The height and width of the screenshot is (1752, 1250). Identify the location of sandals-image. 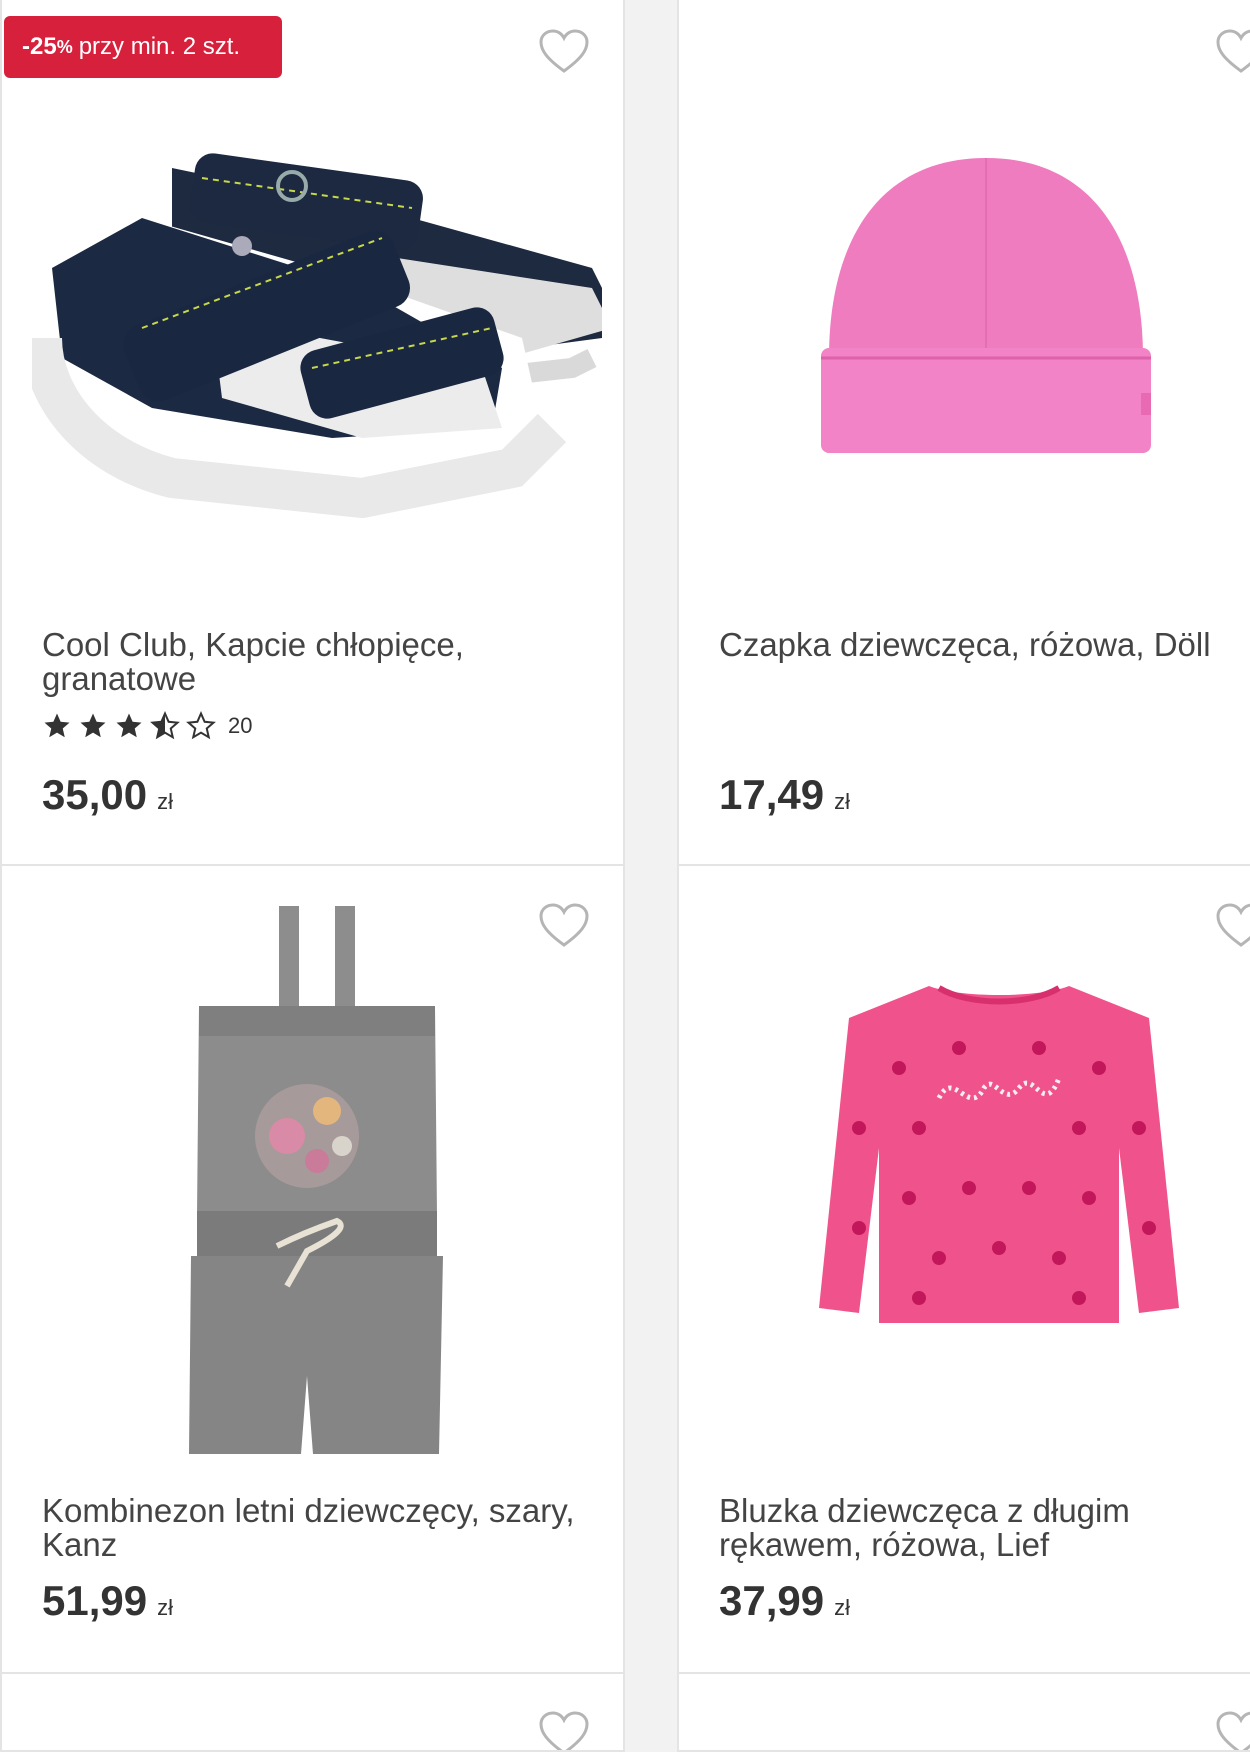
(317, 328).